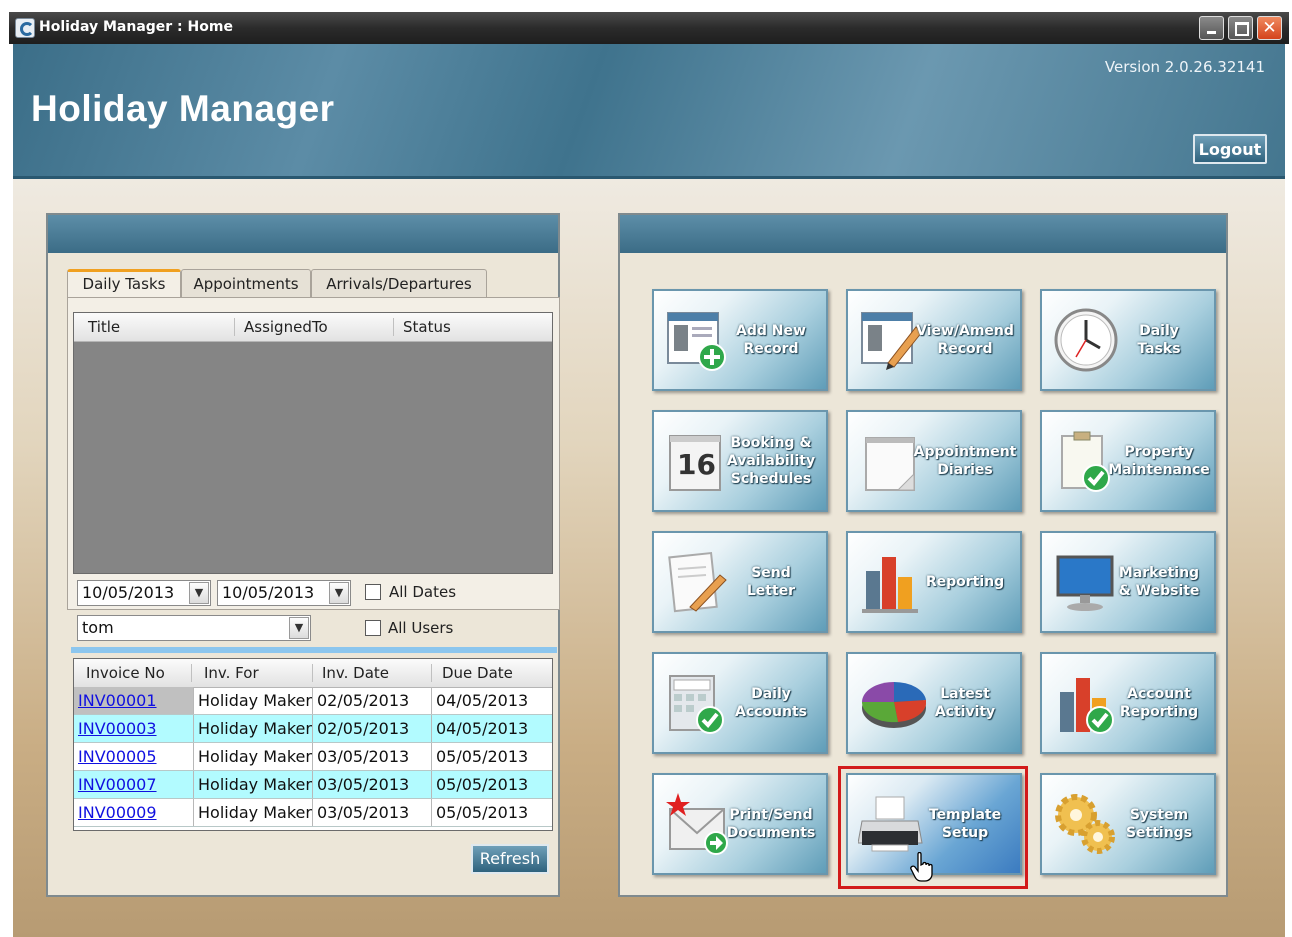 The image size is (1292, 937). What do you see at coordinates (268, 592) in the screenshot?
I see `date-to-value: 10/05/2013` at bounding box center [268, 592].